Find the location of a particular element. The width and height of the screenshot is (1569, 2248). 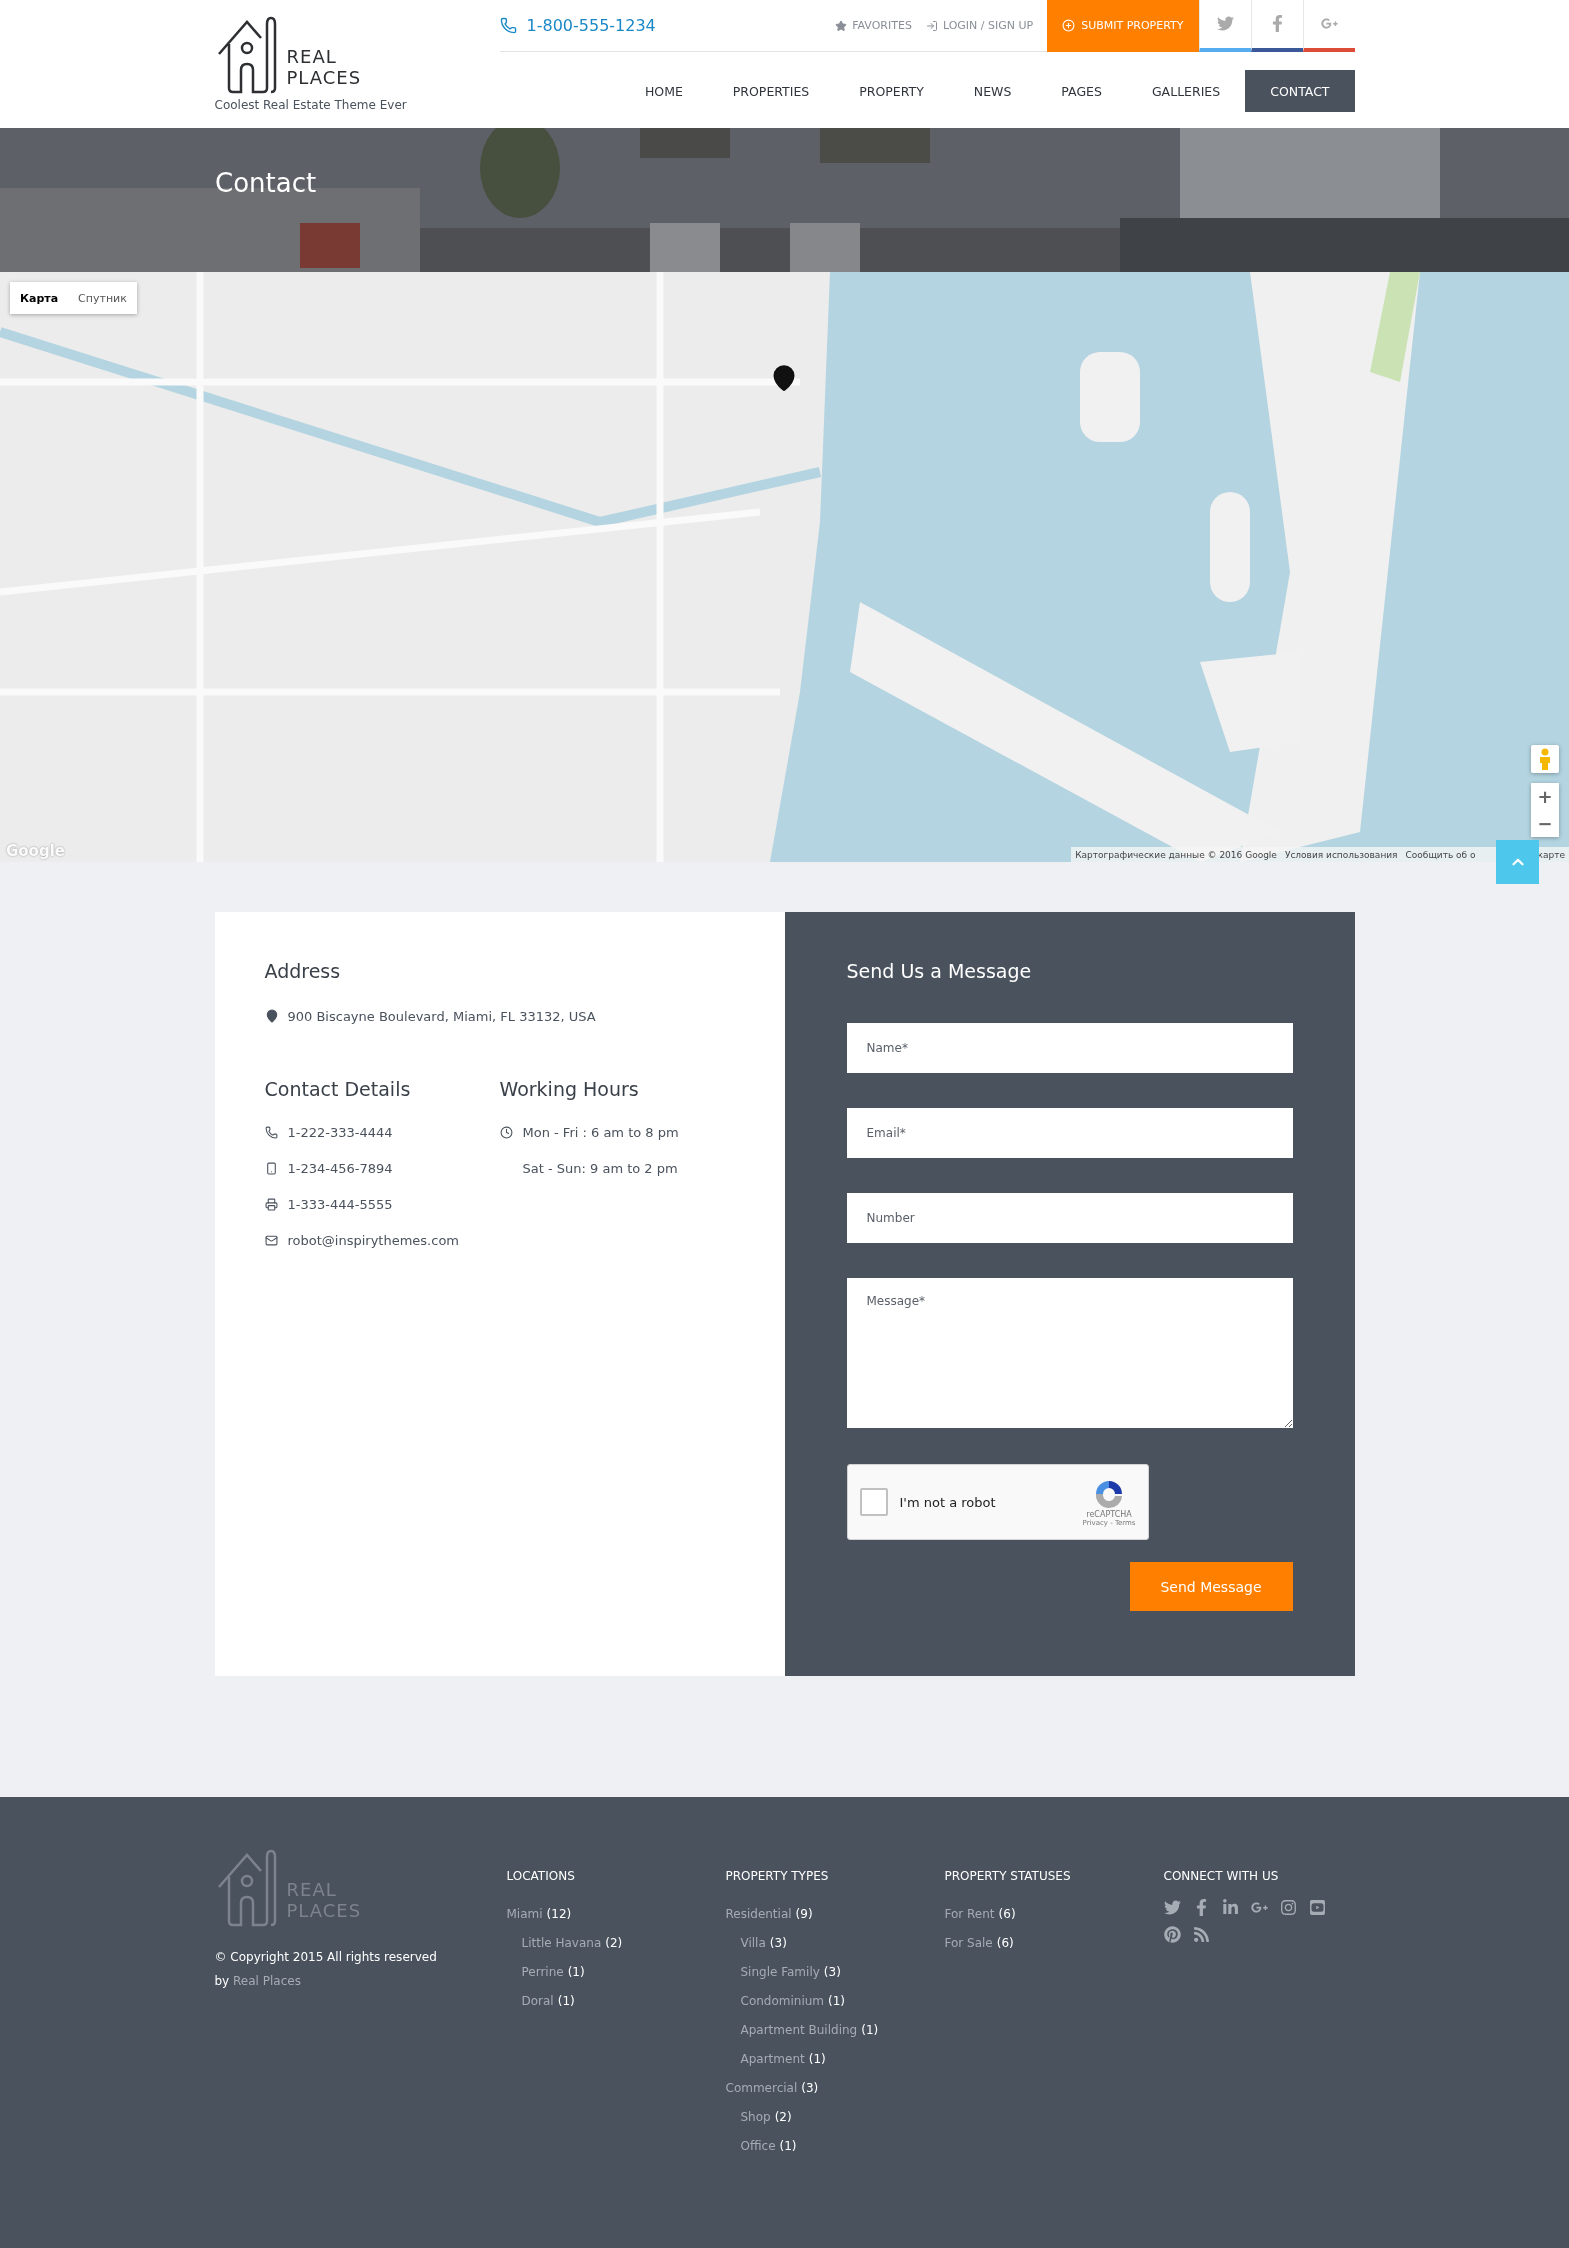

footer-link: Commercial (3) is located at coordinates (835, 2087).